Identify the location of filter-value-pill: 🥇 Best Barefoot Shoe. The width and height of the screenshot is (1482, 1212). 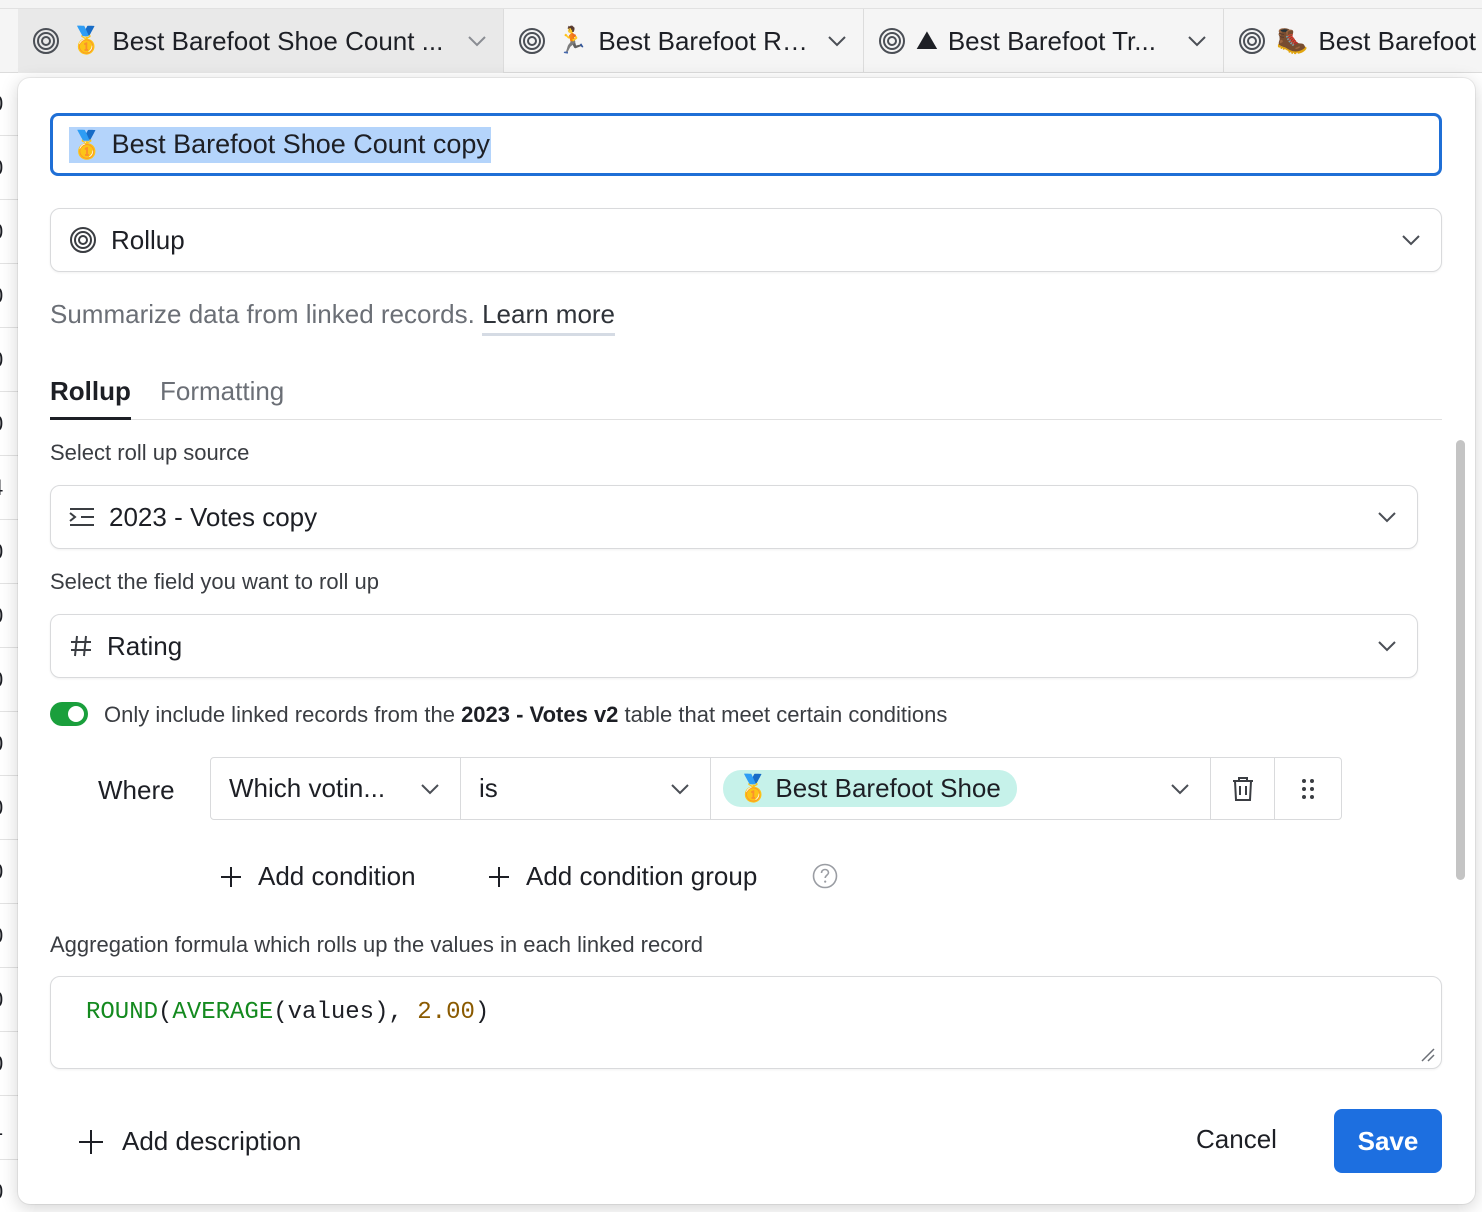
(870, 788).